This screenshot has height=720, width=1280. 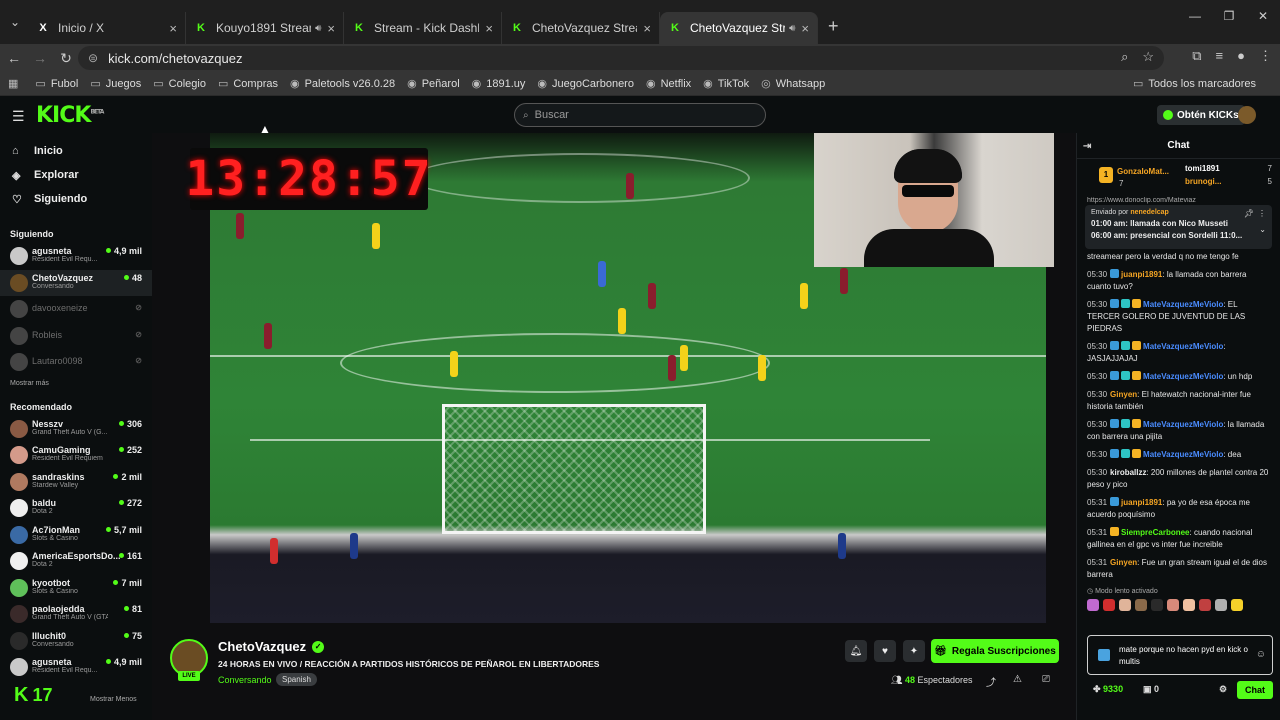 What do you see at coordinates (271, 646) in the screenshot?
I see `channel-name: ChetoVazquez ✓` at bounding box center [271, 646].